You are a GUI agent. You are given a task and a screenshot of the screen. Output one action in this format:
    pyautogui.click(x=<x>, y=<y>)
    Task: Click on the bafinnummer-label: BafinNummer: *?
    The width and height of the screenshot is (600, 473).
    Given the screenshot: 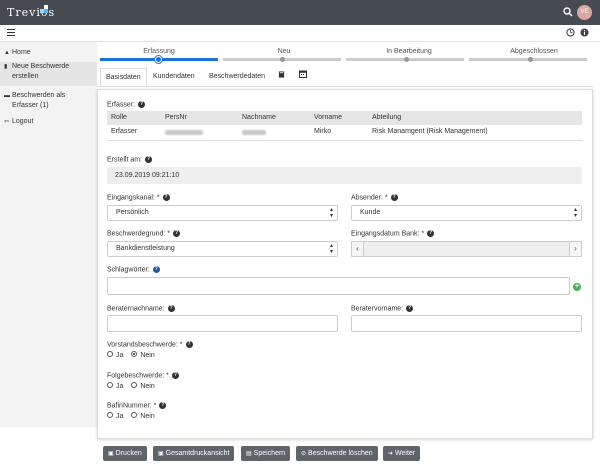 What is the action you would take?
    pyautogui.click(x=137, y=406)
    